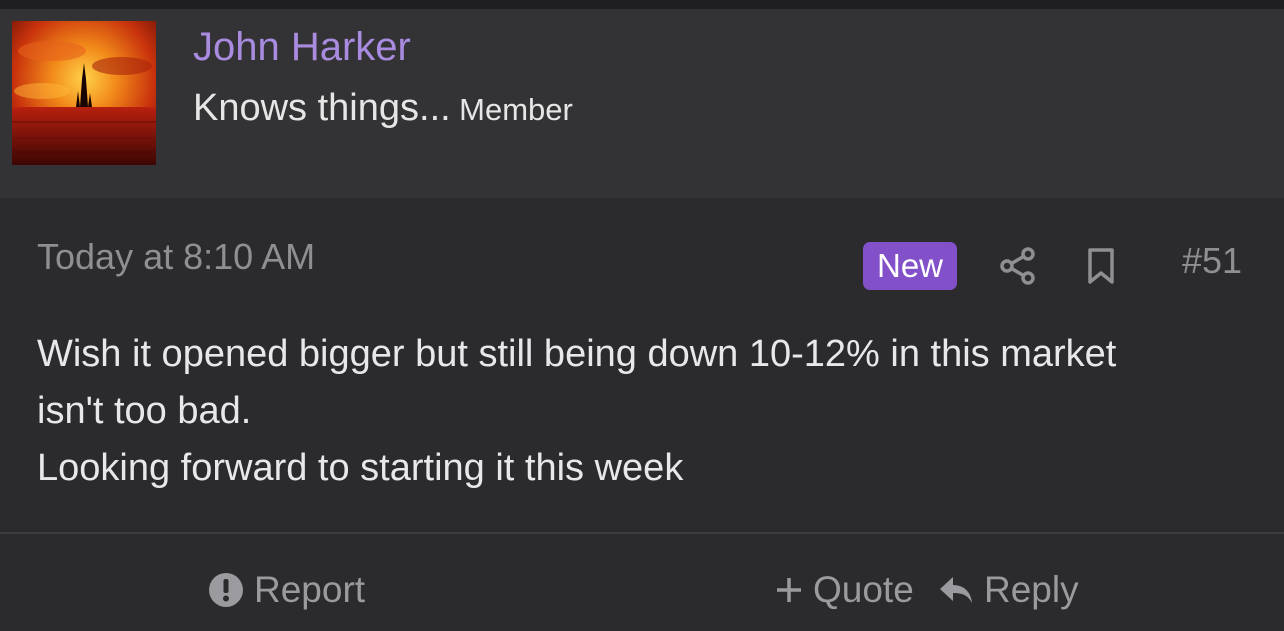  I want to click on quote-button: Quote, so click(844, 590).